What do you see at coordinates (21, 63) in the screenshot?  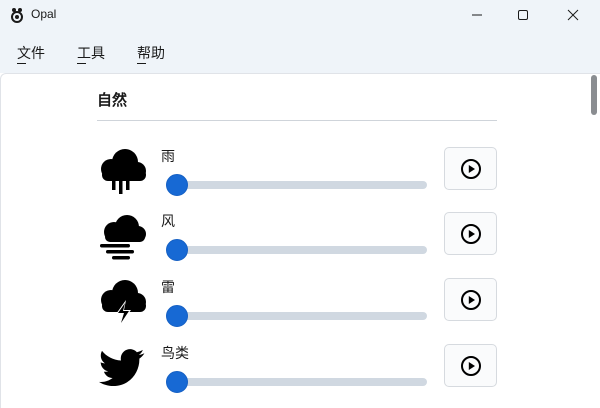 I see `menu-file-accelerator` at bounding box center [21, 63].